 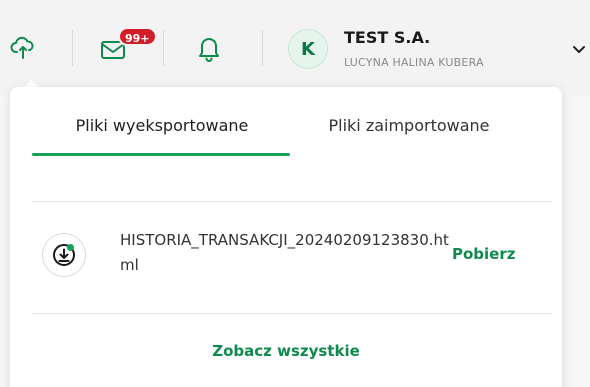 I want to click on chevron-down-icon, so click(x=579, y=49).